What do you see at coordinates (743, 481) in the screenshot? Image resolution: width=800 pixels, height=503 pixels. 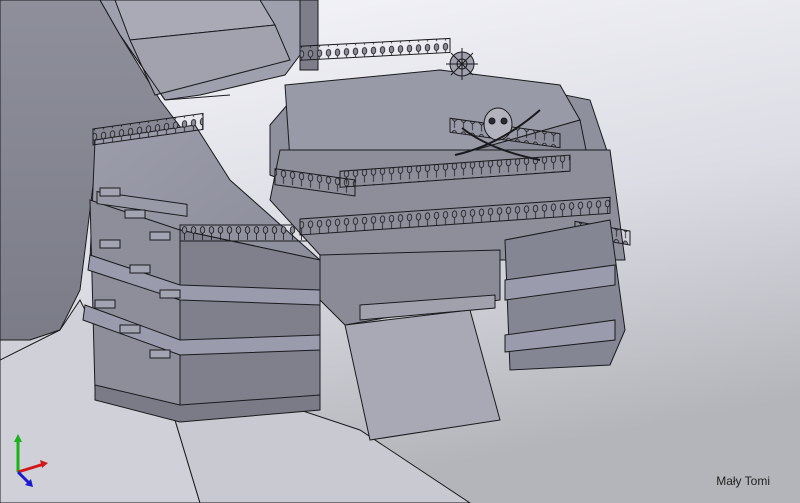 I see `author-signature: Mały Tomi` at bounding box center [743, 481].